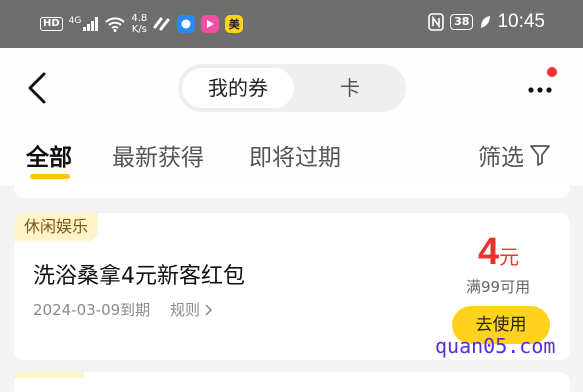 This screenshot has height=392, width=583. What do you see at coordinates (75, 21) in the screenshot?
I see `network-label: 4G` at bounding box center [75, 21].